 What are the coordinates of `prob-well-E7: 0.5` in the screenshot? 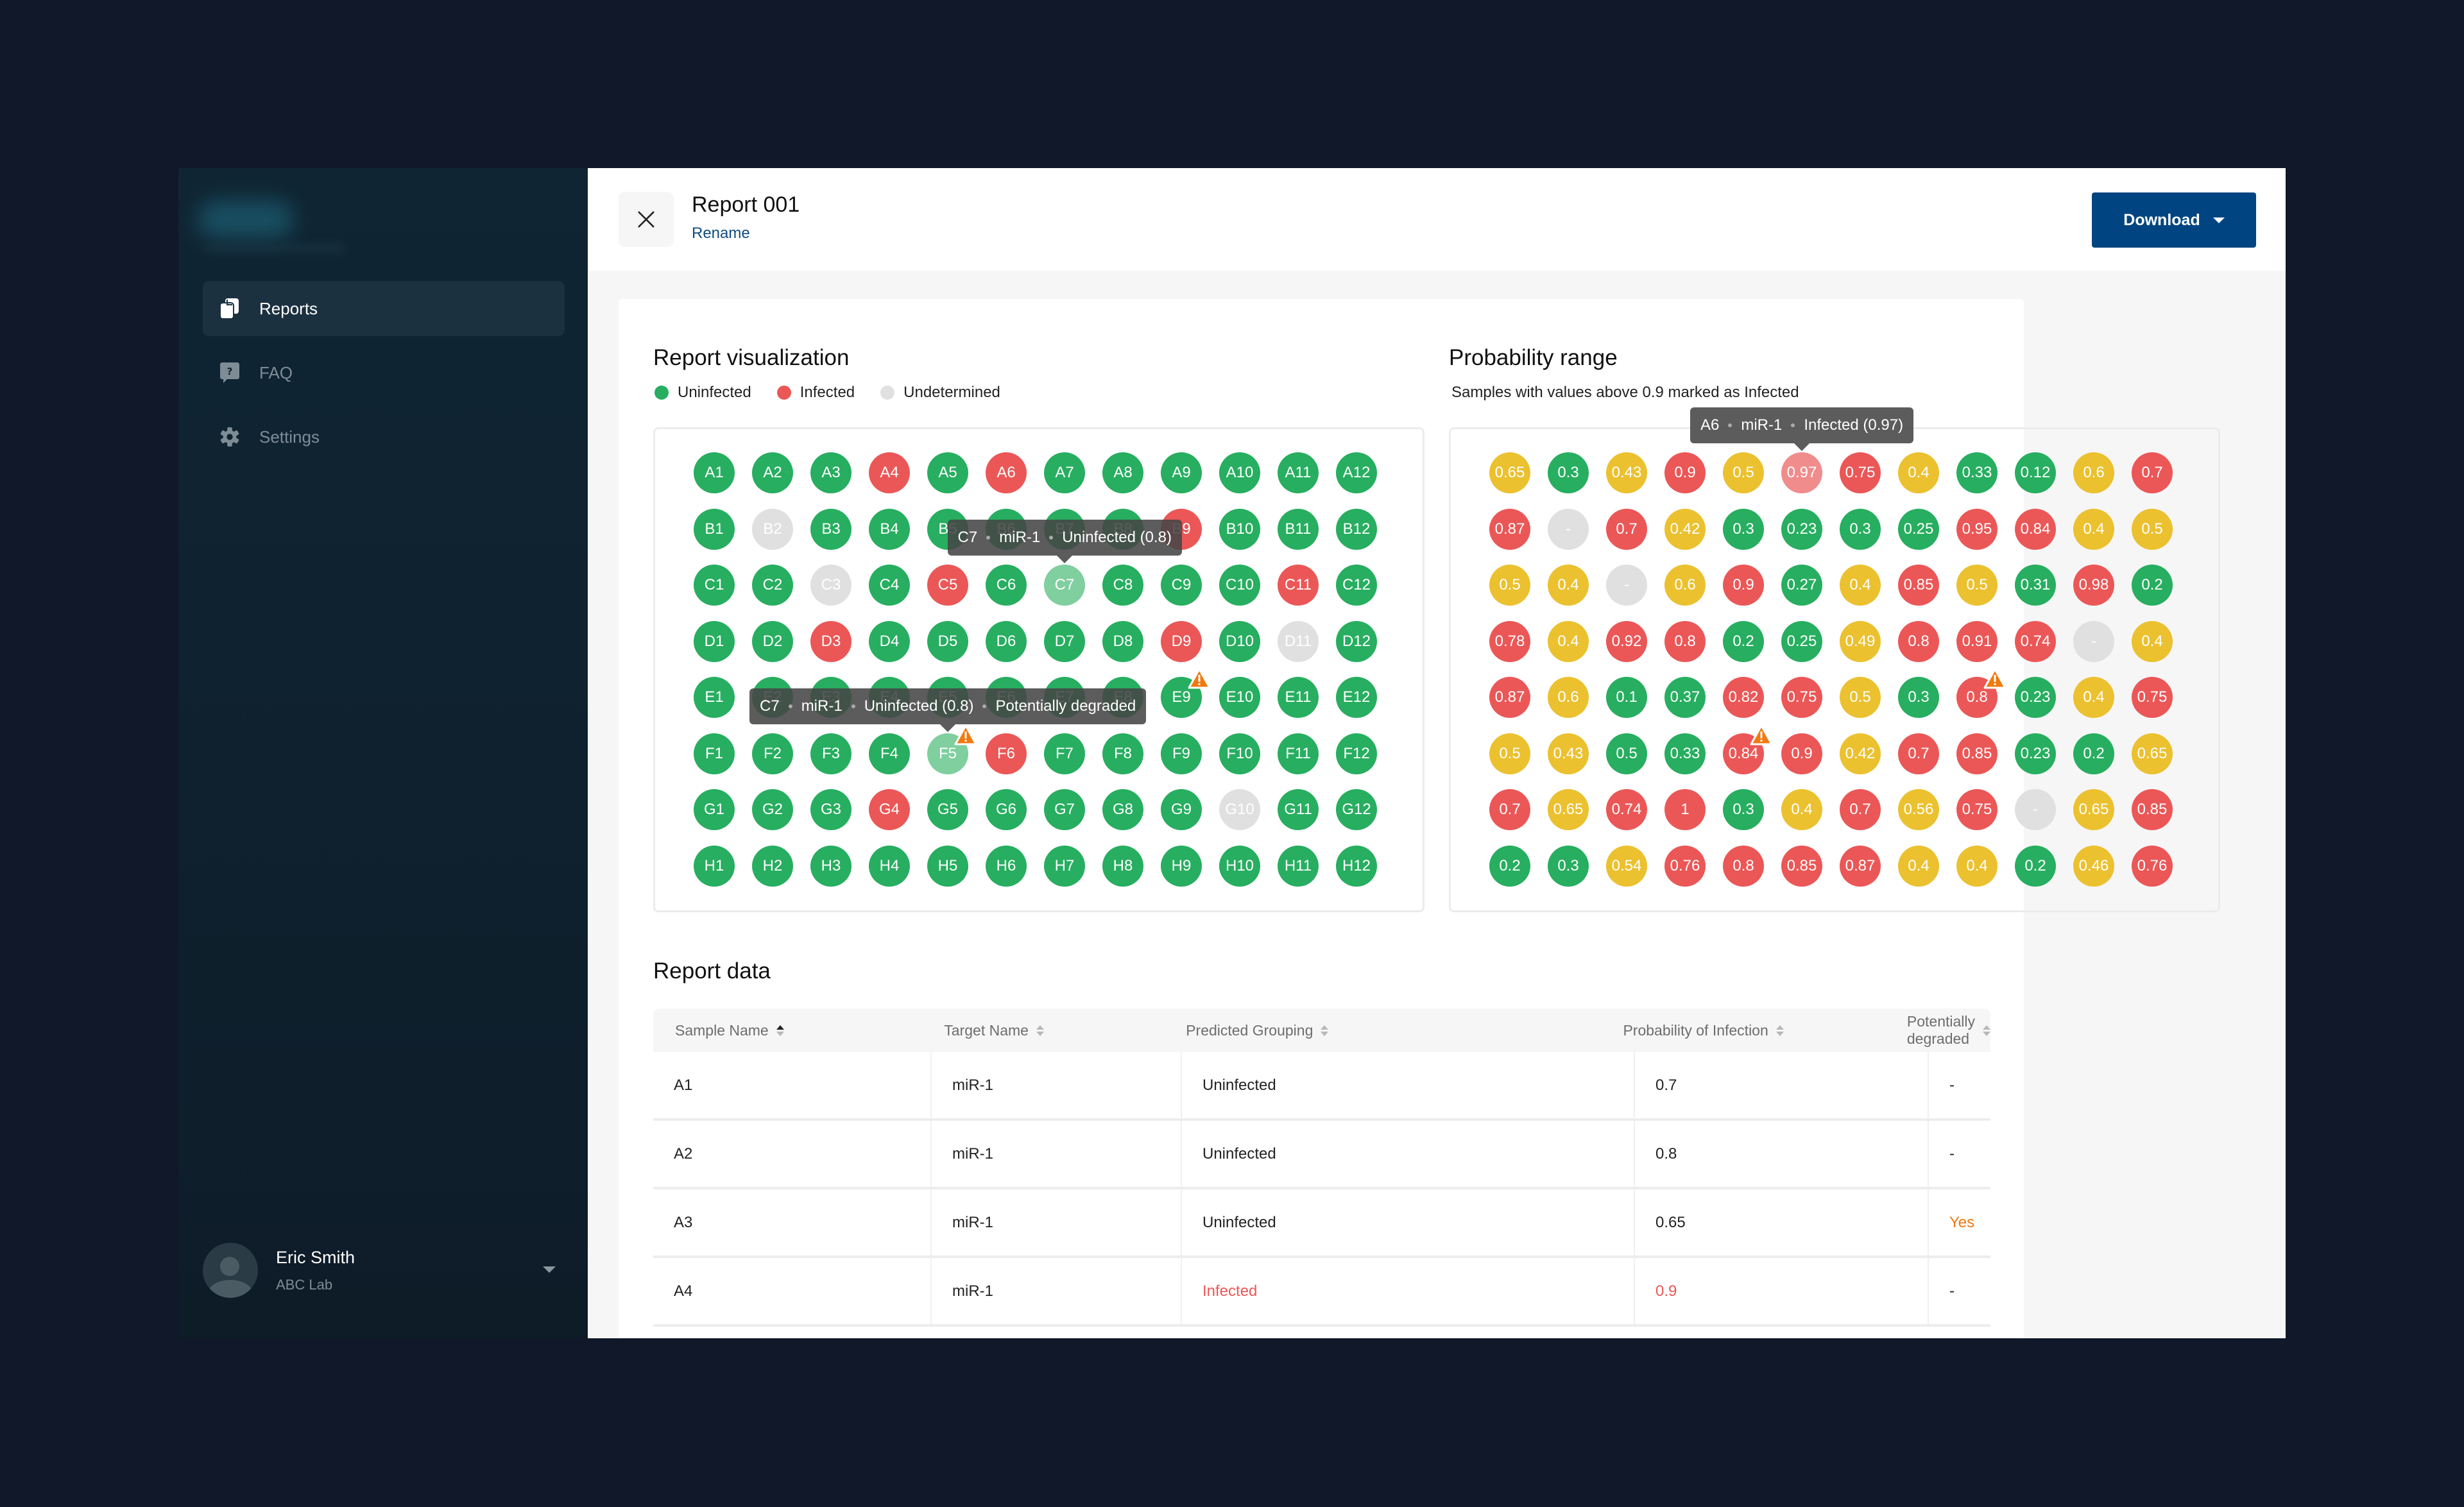 It's located at (1861, 697).